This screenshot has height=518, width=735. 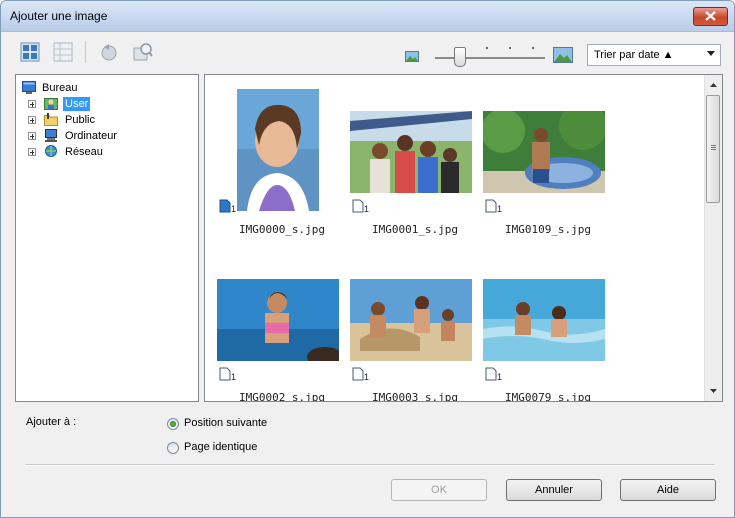 I want to click on rotate-icon, so click(x=109, y=52).